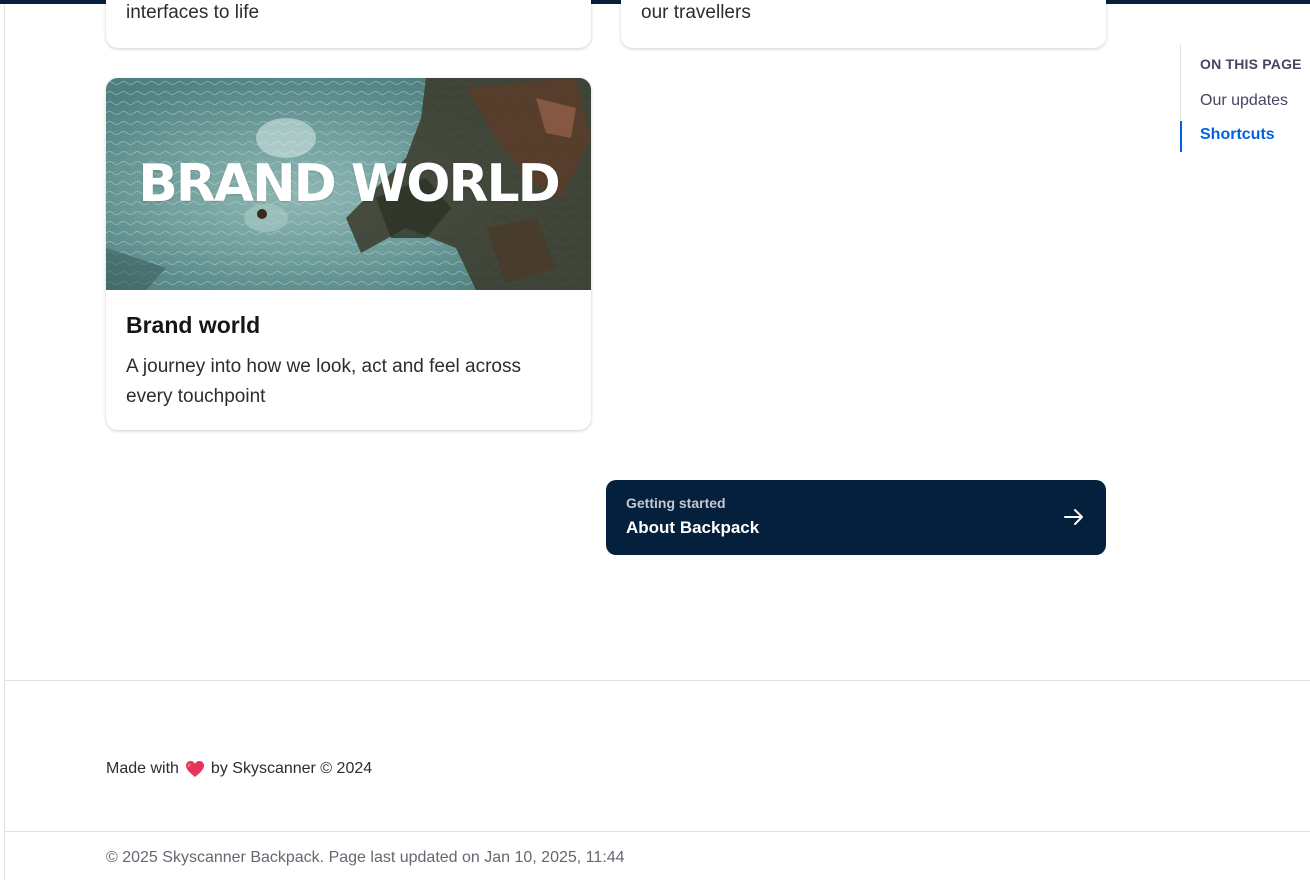 Image resolution: width=1310 pixels, height=880 pixels. I want to click on toc-active-indicator, so click(1181, 136).